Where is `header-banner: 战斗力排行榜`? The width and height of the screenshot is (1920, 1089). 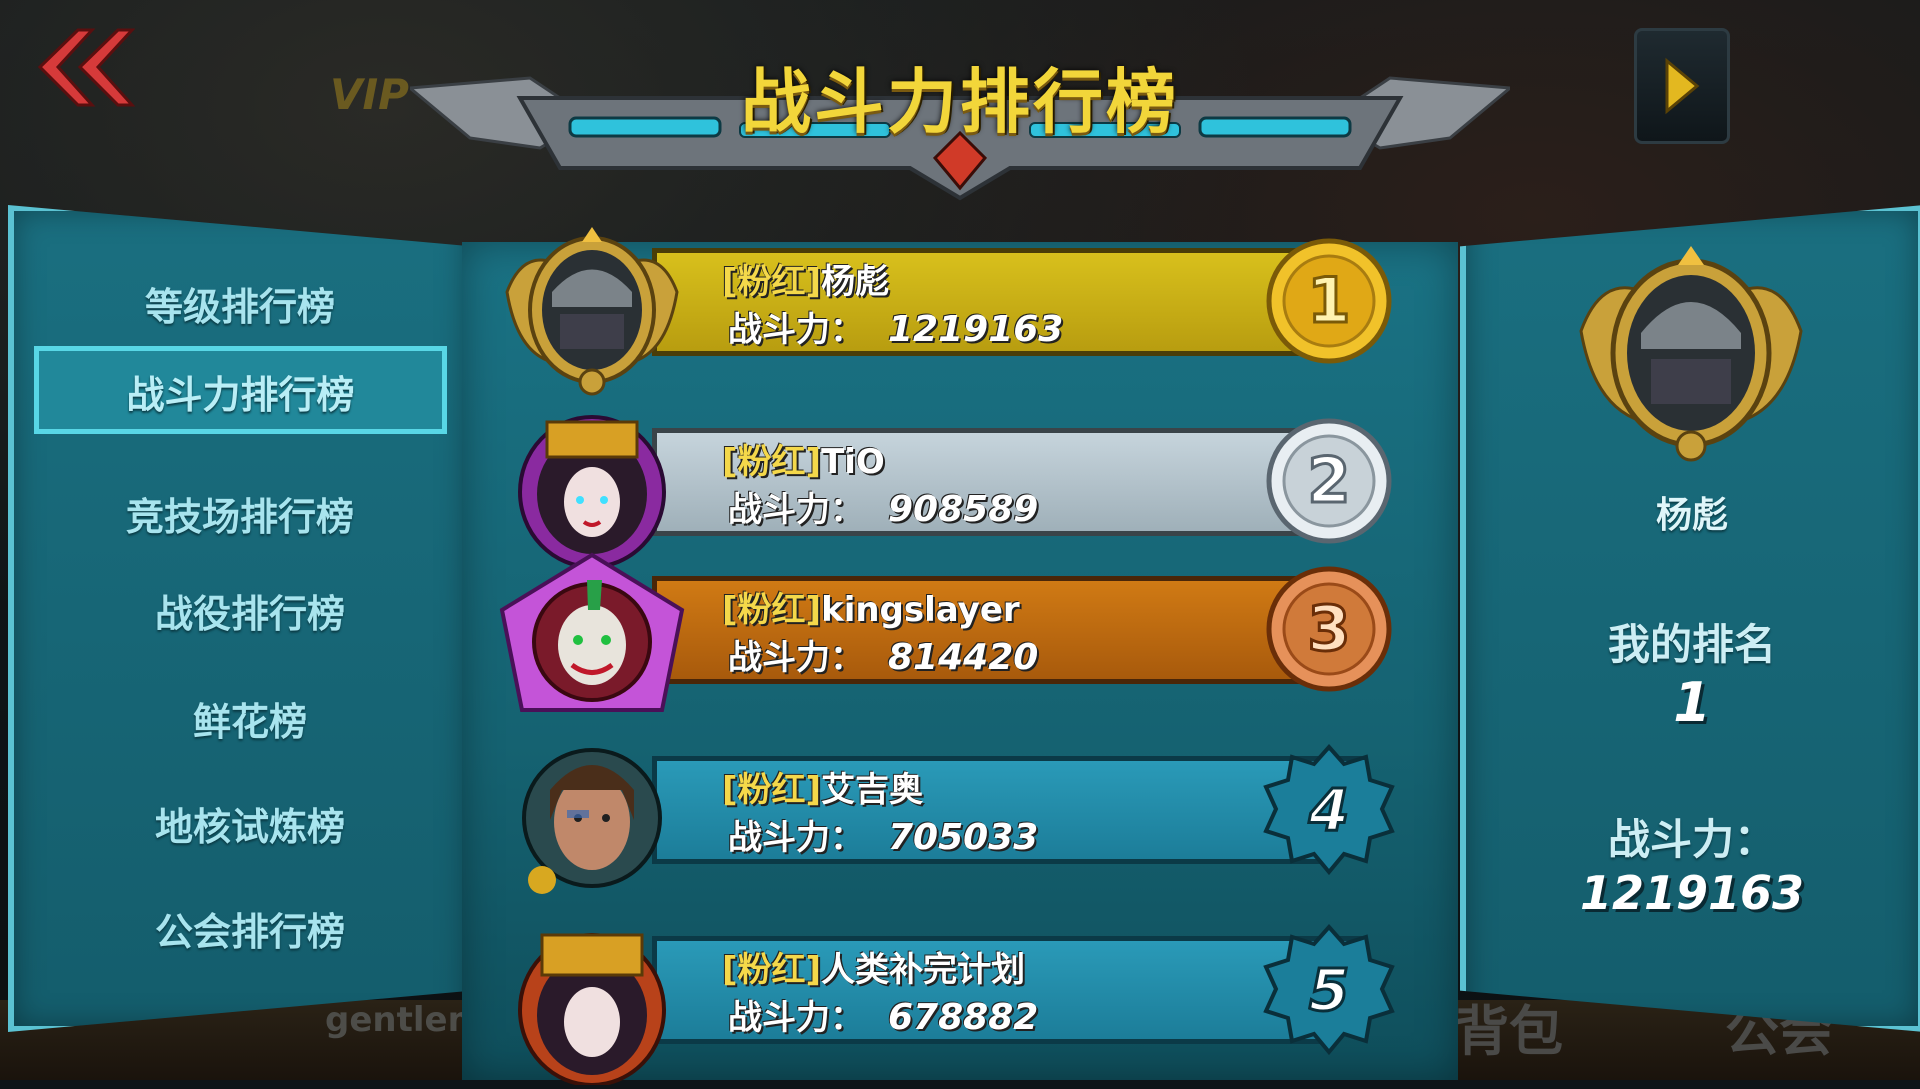
header-banner: 战斗力排行榜 is located at coordinates (960, 115).